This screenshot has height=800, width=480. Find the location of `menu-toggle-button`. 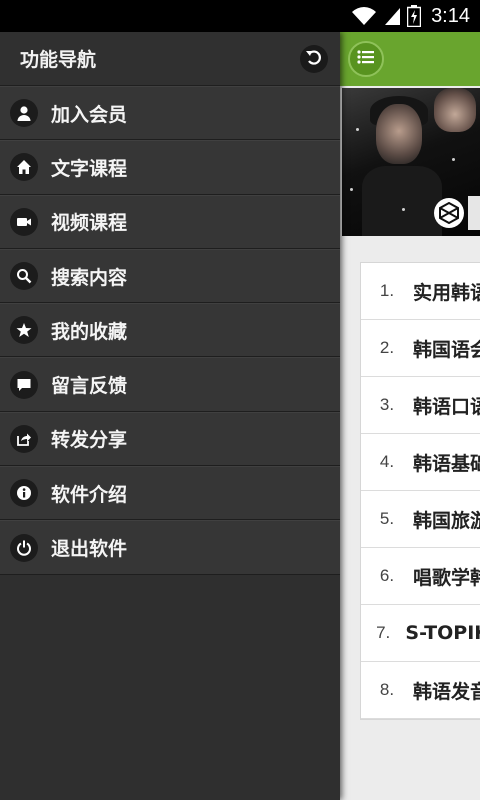

menu-toggle-button is located at coordinates (366, 59).